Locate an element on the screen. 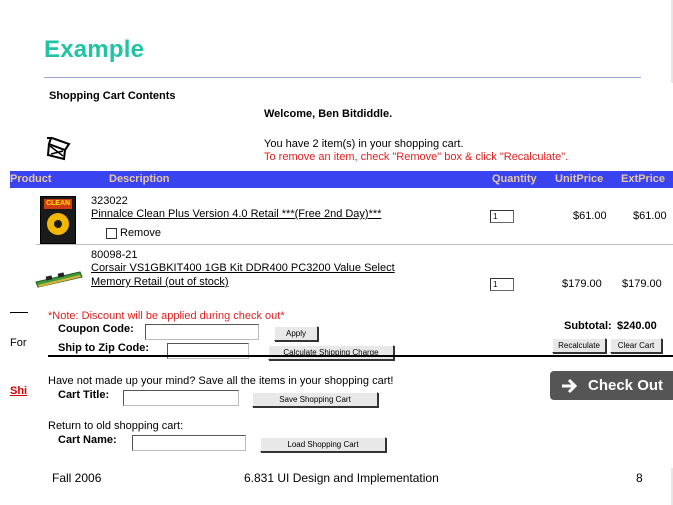 Image resolution: width=673 pixels, height=505 pixels. remove-checkbox is located at coordinates (111, 233).